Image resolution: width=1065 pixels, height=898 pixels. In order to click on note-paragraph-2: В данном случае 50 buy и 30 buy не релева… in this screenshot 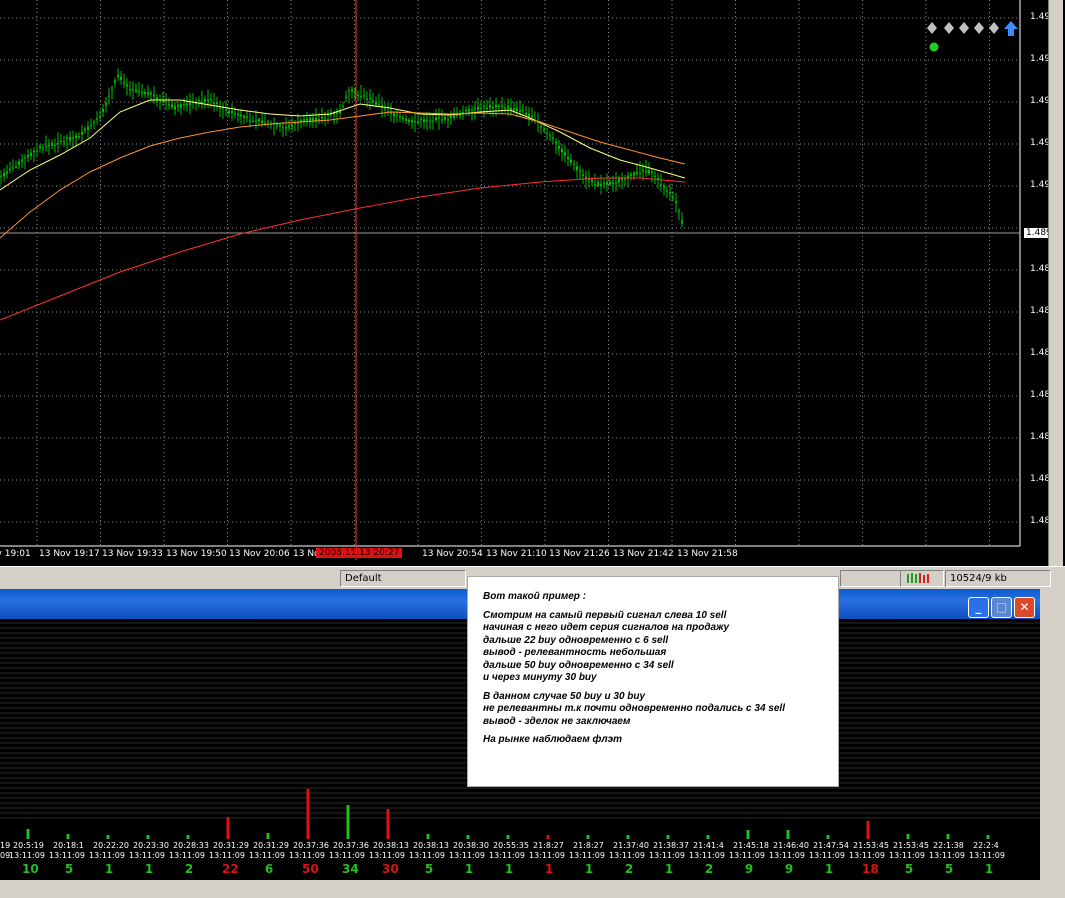, I will do `click(660, 710)`.